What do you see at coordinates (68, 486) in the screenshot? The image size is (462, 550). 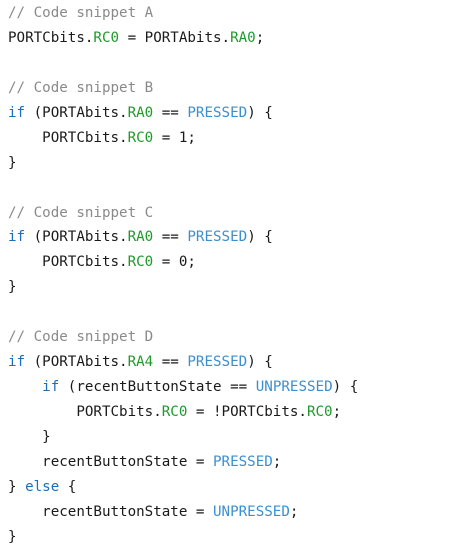 I see `code-token-plain: {` at bounding box center [68, 486].